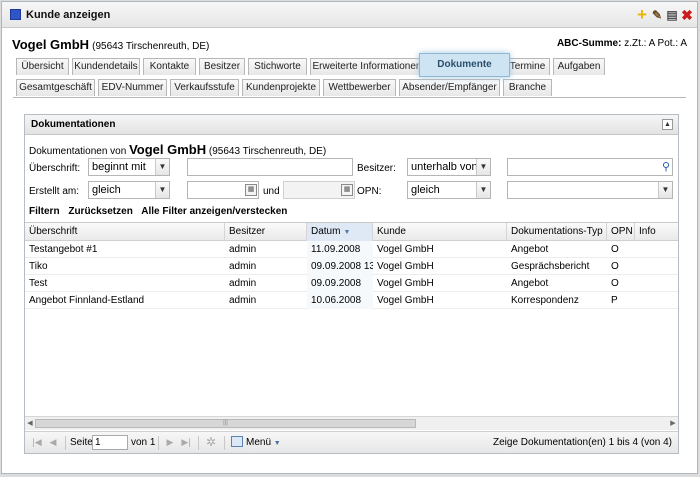 This screenshot has width=700, height=477. What do you see at coordinates (642, 14) in the screenshot?
I see `plus-icon: +` at bounding box center [642, 14].